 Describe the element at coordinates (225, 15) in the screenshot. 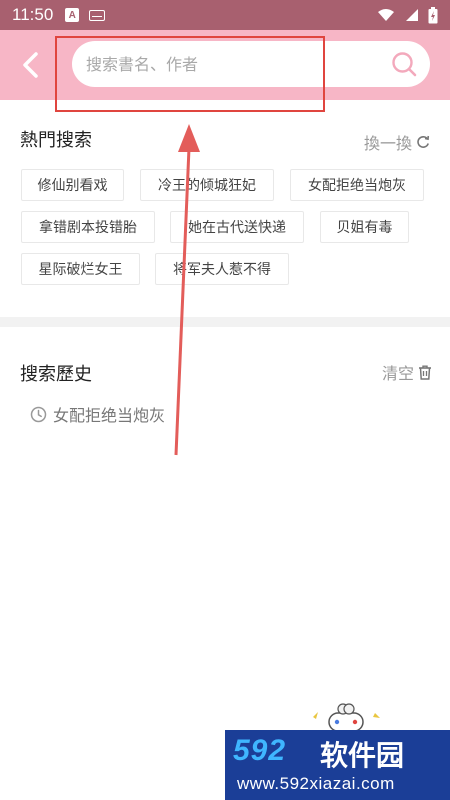

I see `status-bar: 11:50 A` at that location.